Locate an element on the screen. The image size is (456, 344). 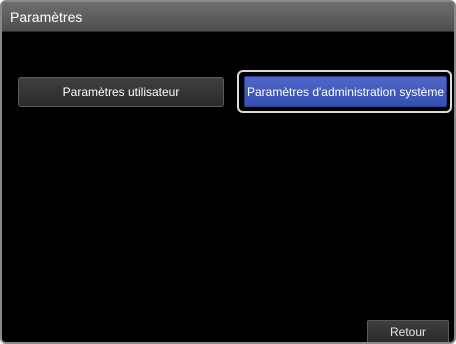
back-label: Retour is located at coordinates (408, 332).